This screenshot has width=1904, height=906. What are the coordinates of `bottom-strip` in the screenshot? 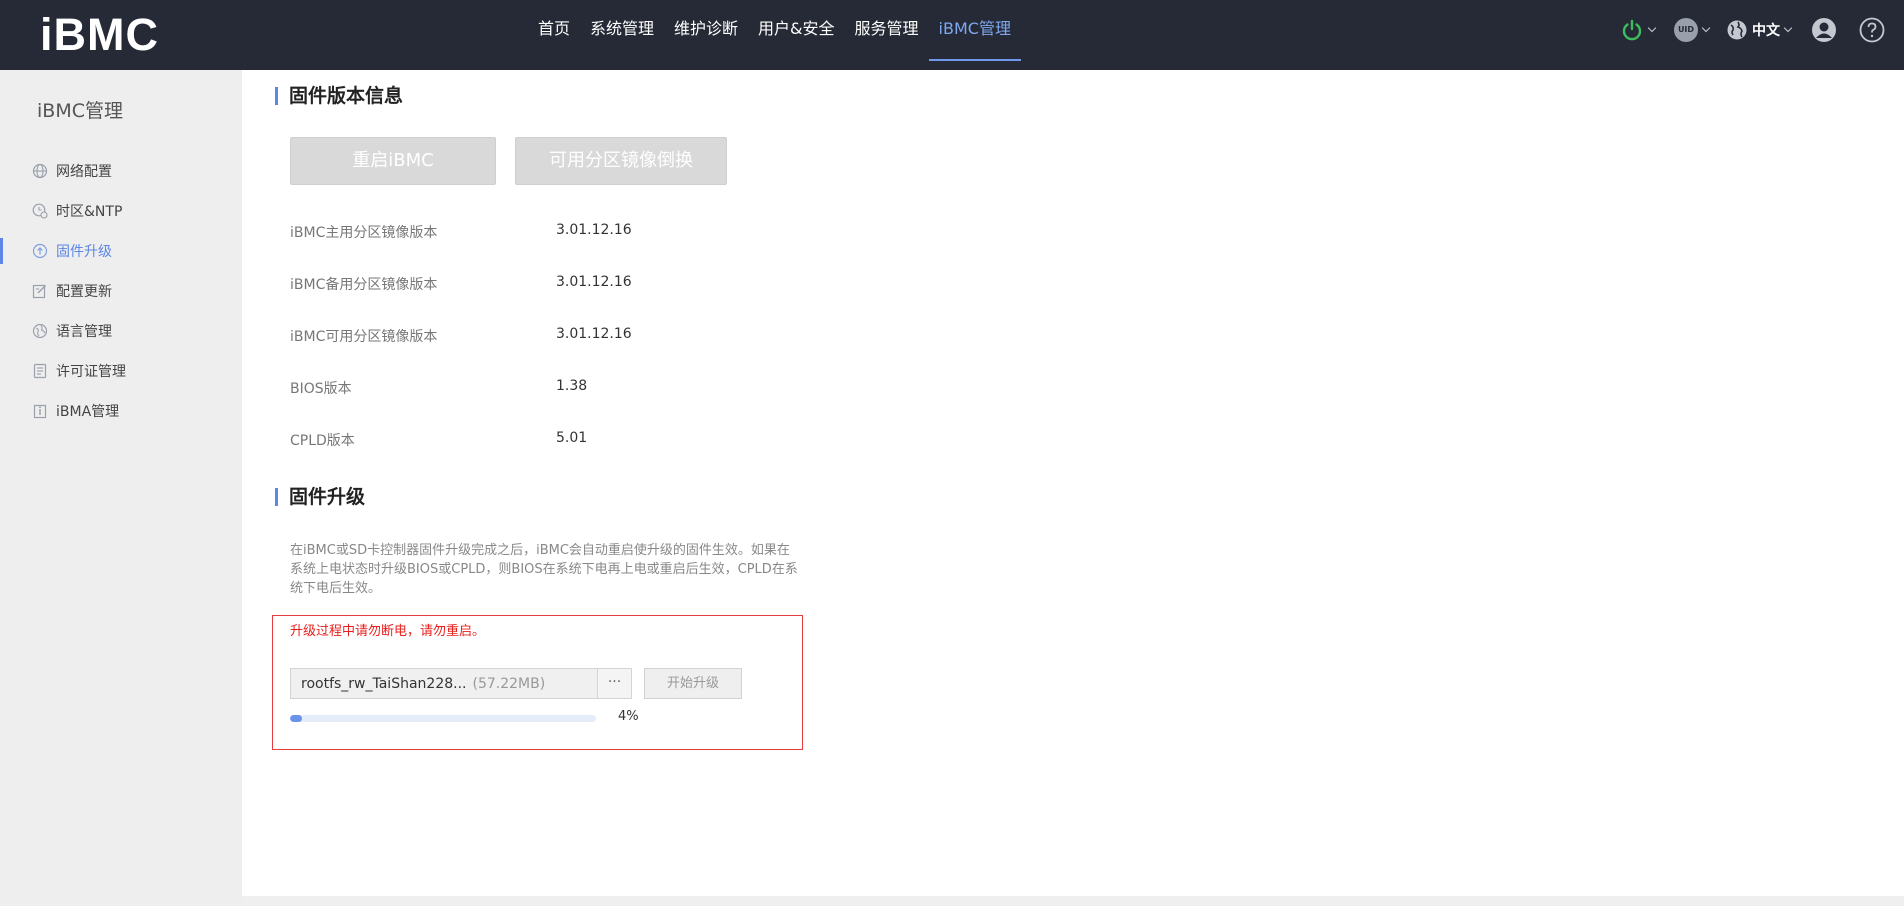 It's located at (1073, 901).